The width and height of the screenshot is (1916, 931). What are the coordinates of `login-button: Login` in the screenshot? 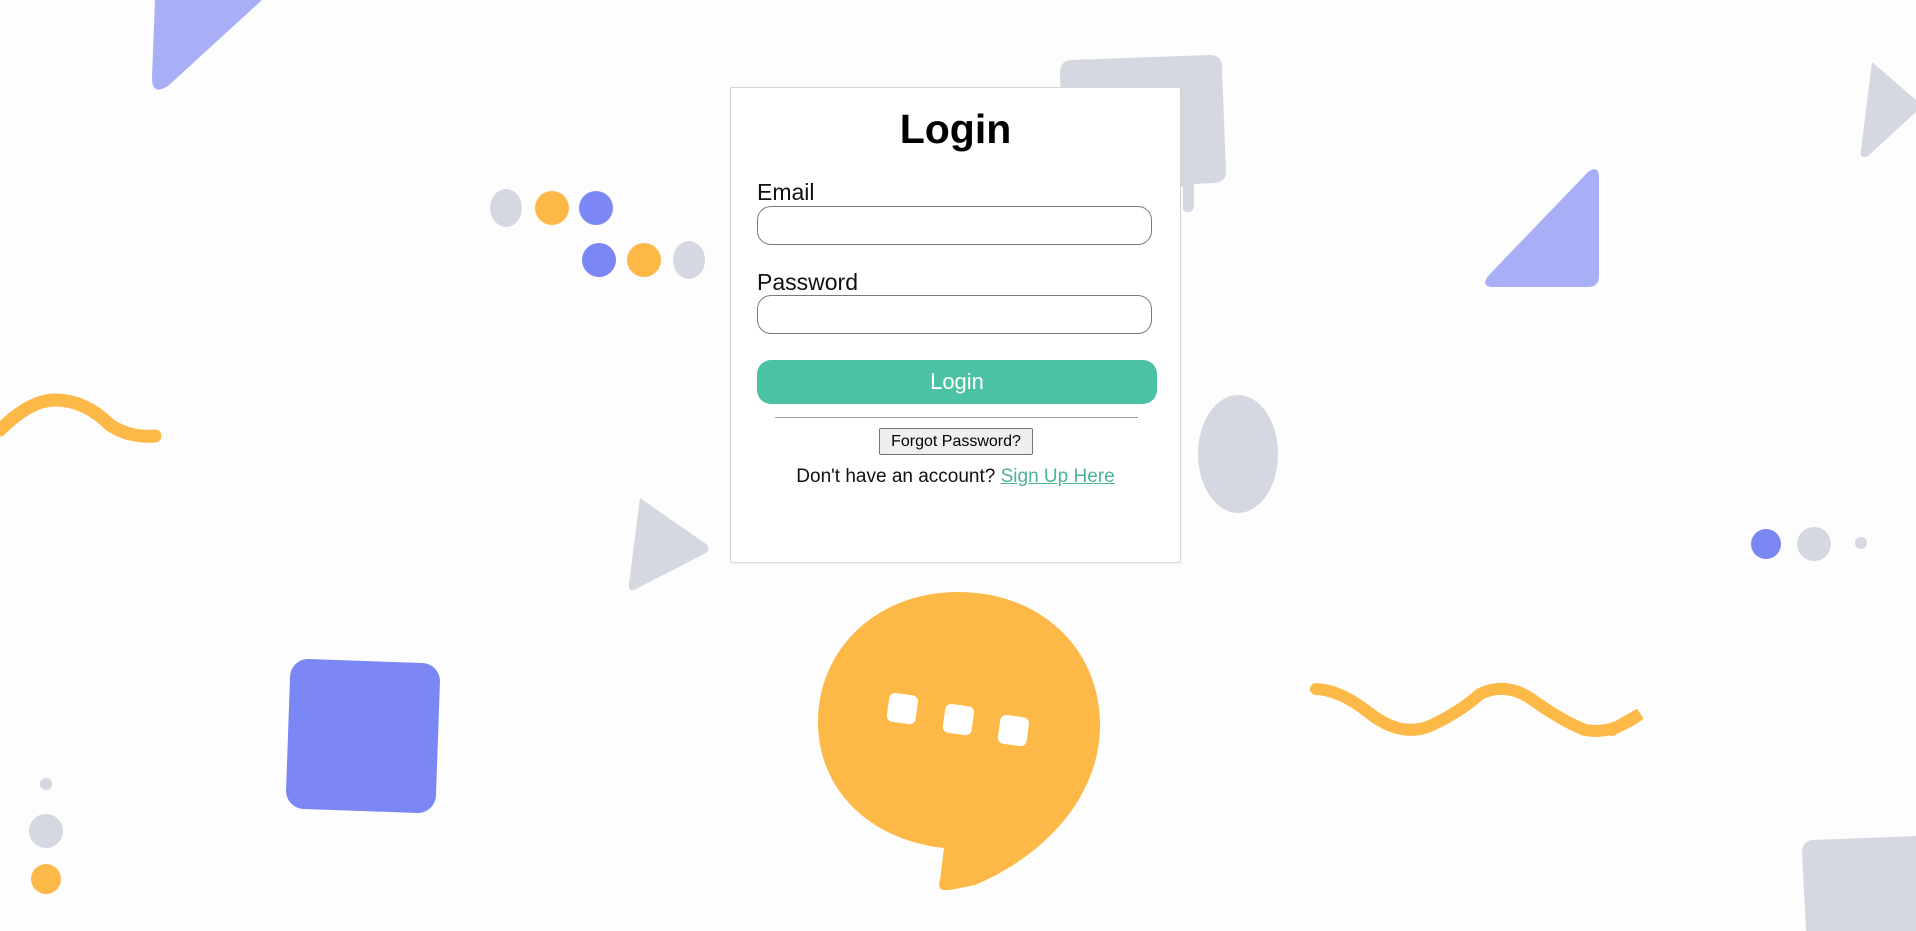 It's located at (957, 382).